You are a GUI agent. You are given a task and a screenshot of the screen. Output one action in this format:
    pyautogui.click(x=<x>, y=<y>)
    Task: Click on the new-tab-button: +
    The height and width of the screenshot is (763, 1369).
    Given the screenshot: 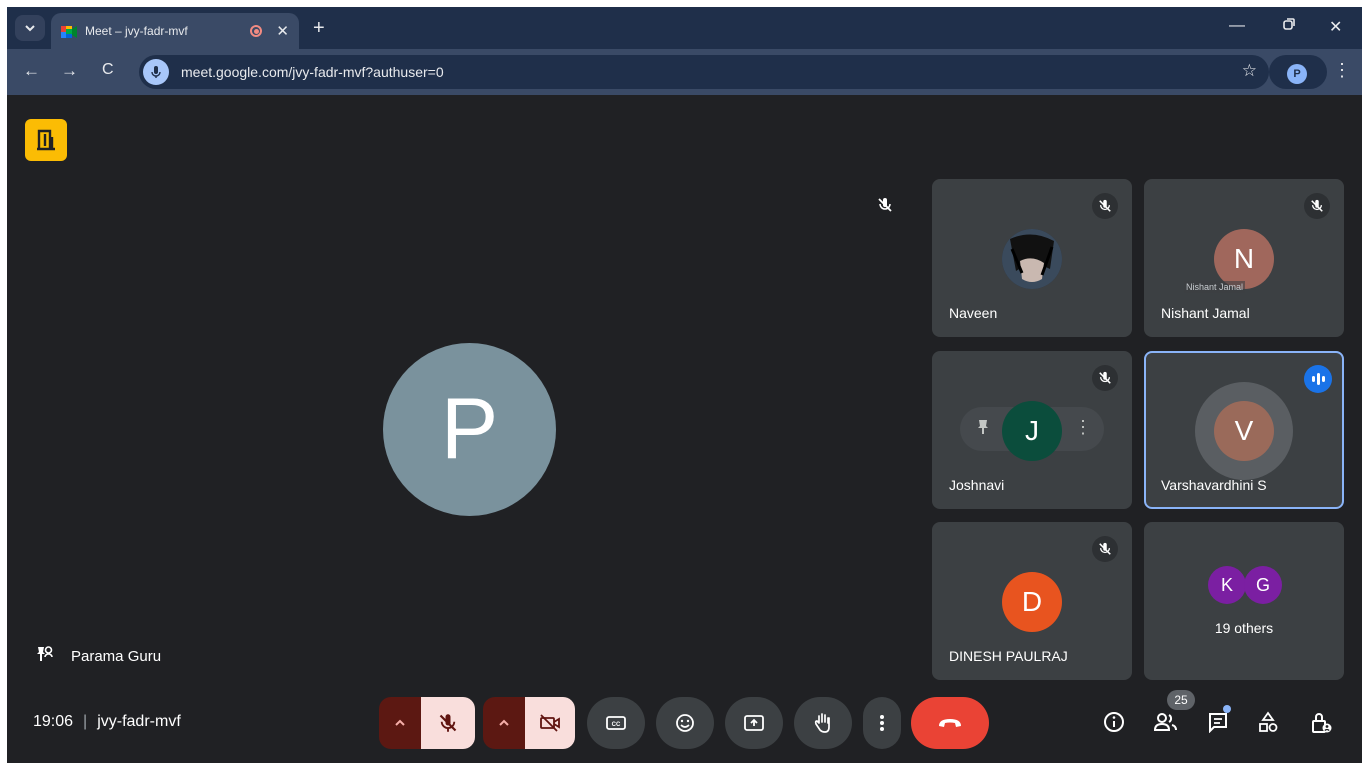 What is the action you would take?
    pyautogui.click(x=319, y=28)
    